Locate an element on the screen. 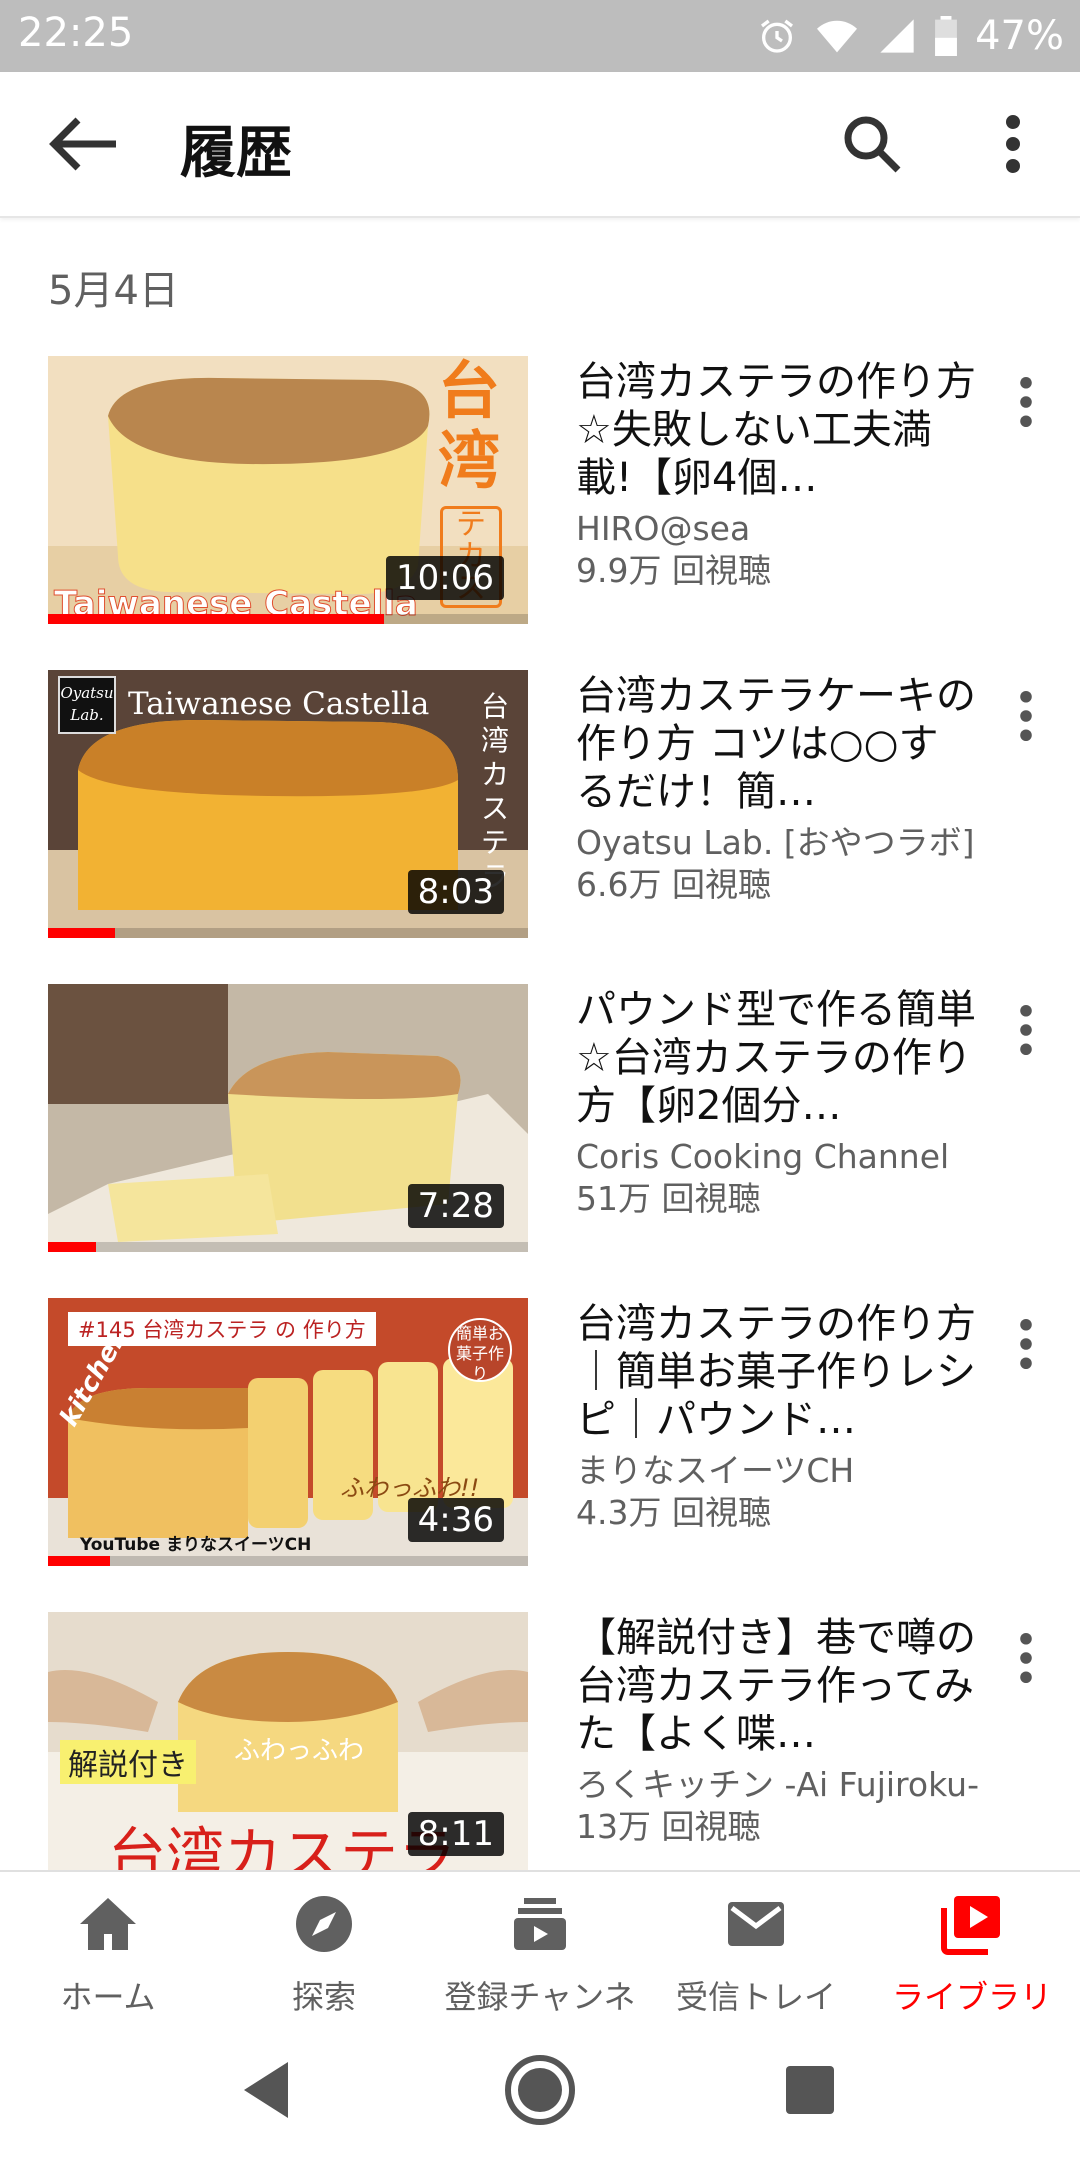 The image size is (1080, 2160). system-recents-icon is located at coordinates (810, 2090).